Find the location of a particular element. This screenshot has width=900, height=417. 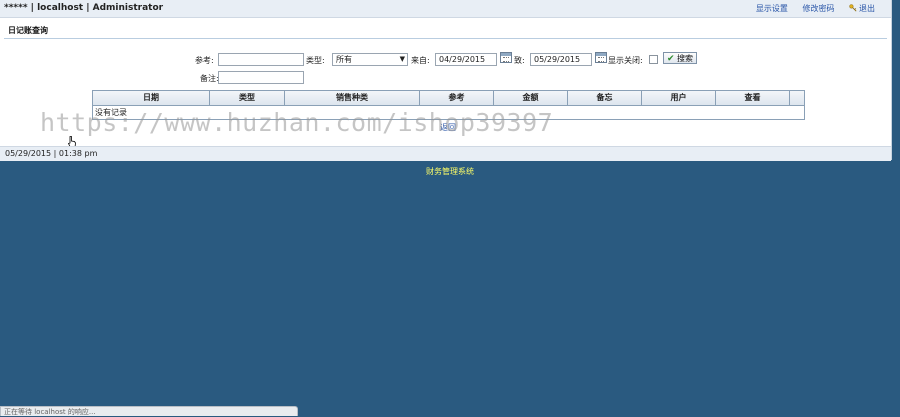

memo-input is located at coordinates (261, 77).